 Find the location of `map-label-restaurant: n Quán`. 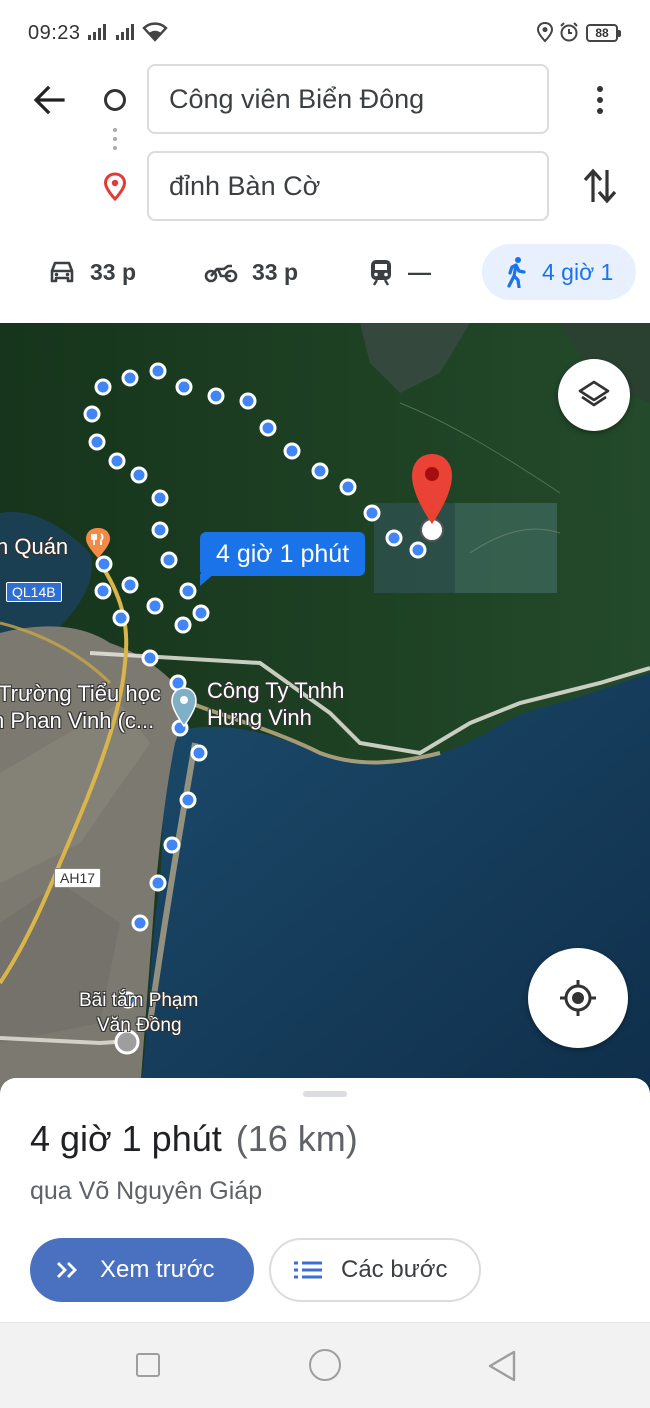

map-label-restaurant: n Quán is located at coordinates (34, 546).